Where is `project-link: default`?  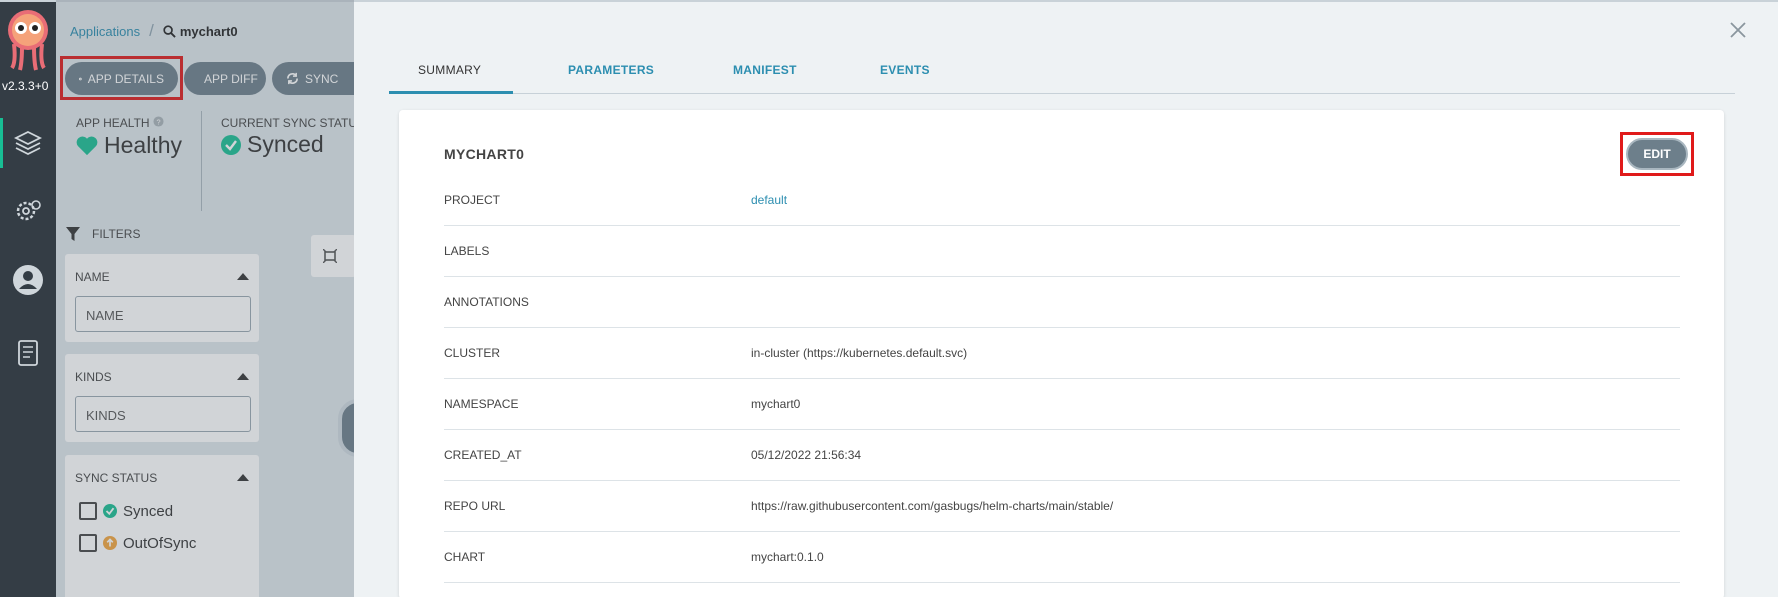
project-link: default is located at coordinates (769, 200).